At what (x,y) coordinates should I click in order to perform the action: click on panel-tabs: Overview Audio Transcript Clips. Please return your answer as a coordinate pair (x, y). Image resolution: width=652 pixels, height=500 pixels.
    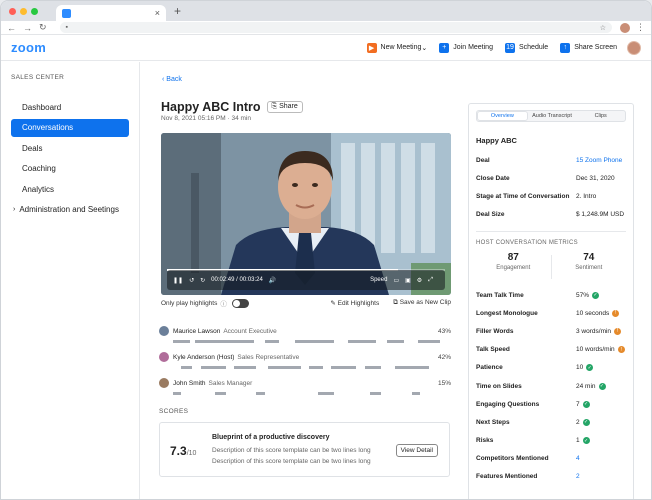
    Looking at the image, I should click on (551, 116).